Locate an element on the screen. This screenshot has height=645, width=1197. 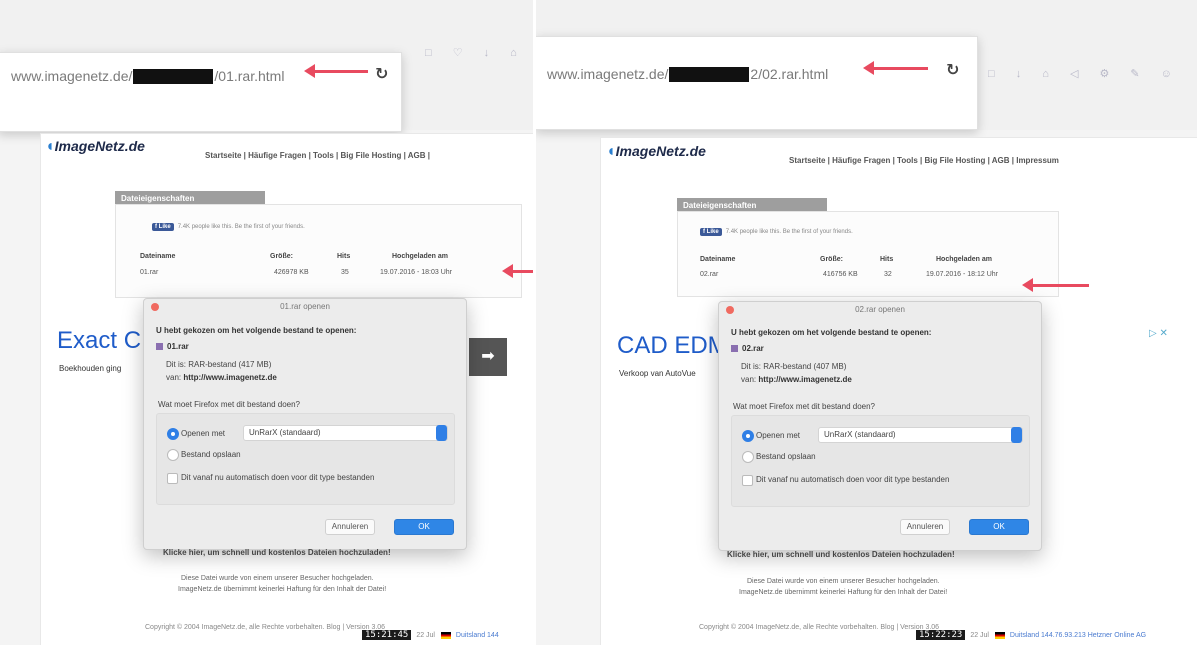
dialog-titlebar: 02.rar openen is located at coordinates (880, 310).